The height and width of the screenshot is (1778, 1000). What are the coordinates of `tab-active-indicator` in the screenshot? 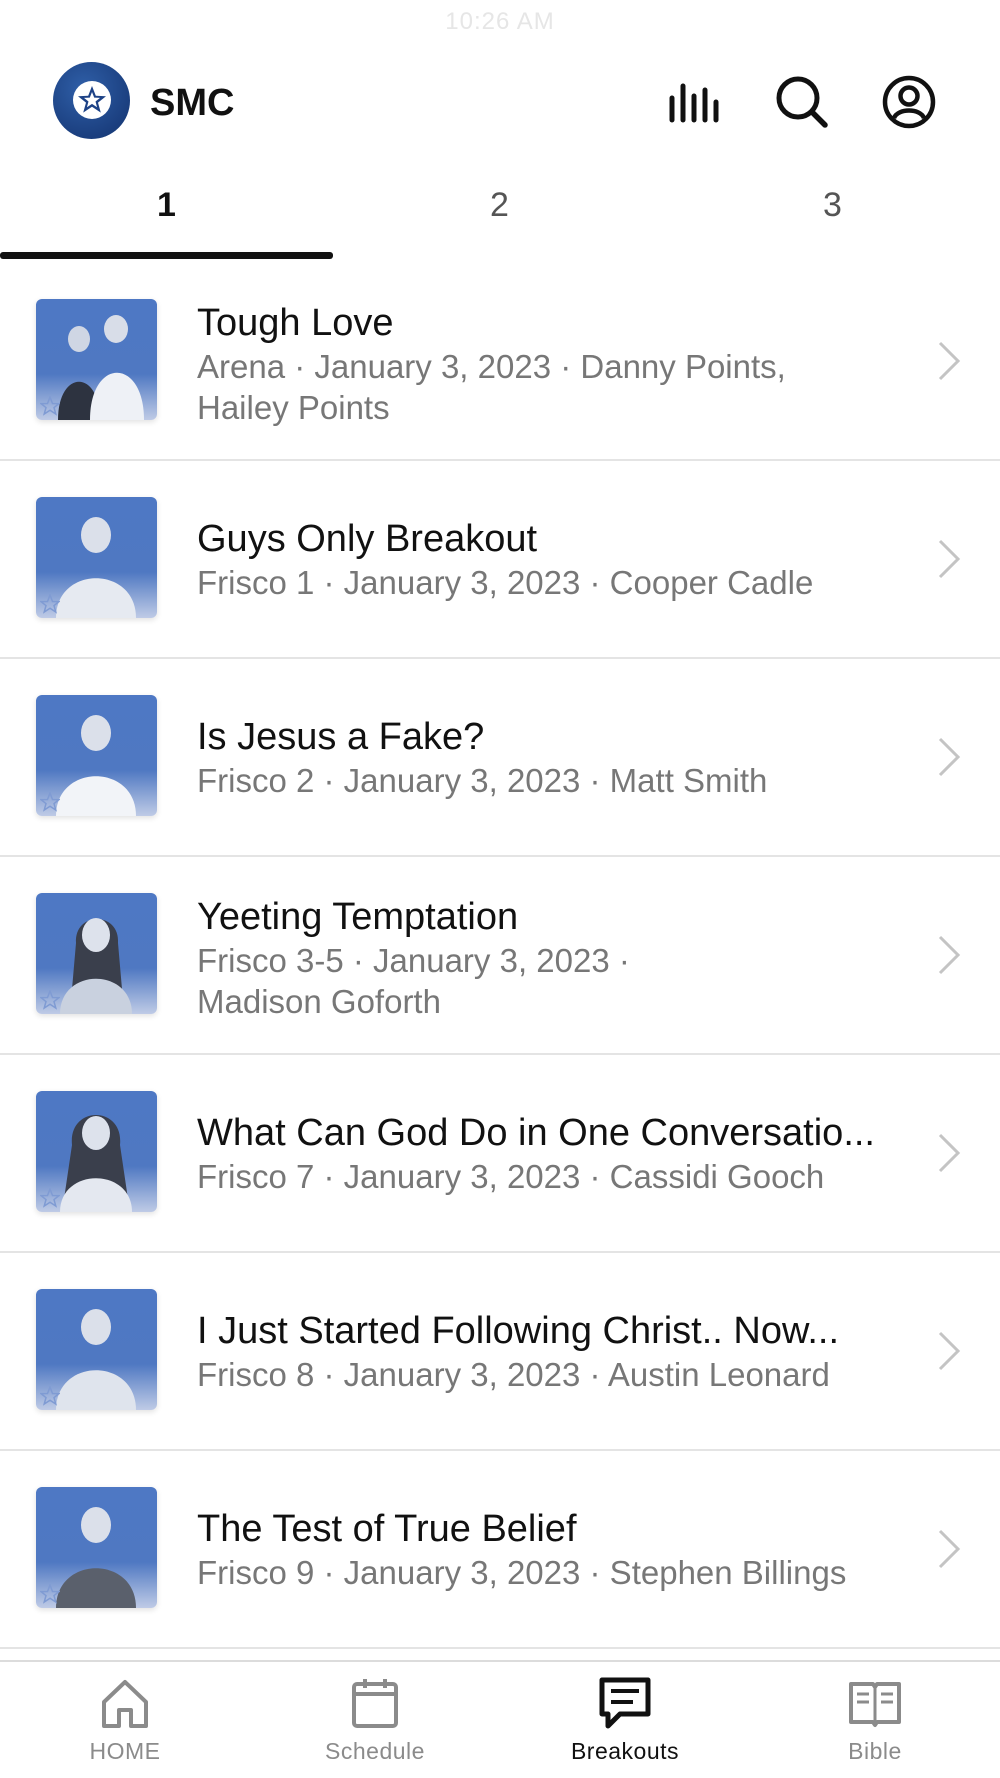 It's located at (166, 255).